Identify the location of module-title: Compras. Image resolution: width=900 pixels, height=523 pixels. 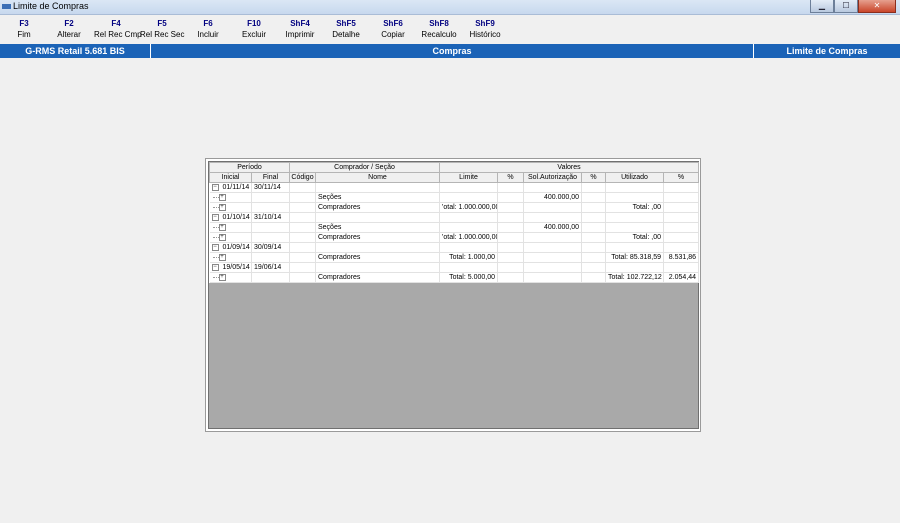
(452, 51).